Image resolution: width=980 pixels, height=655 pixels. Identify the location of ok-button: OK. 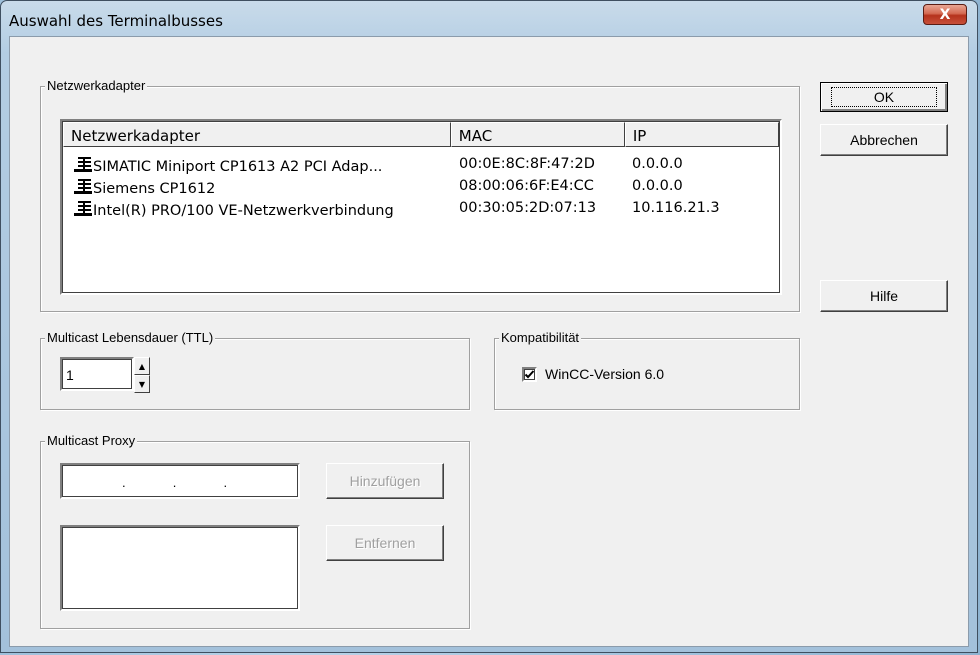
(884, 97).